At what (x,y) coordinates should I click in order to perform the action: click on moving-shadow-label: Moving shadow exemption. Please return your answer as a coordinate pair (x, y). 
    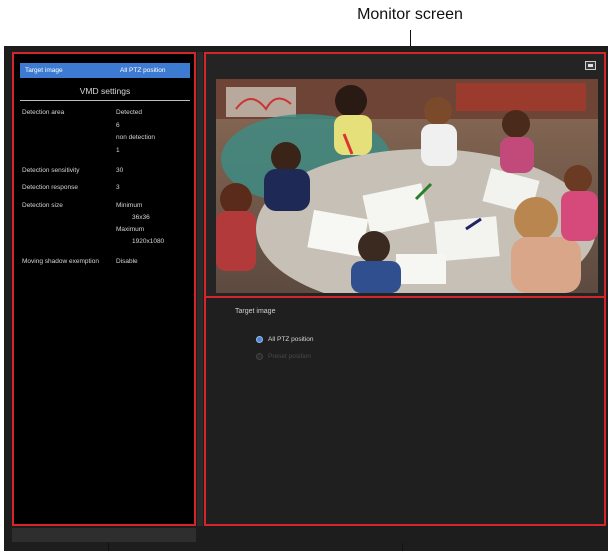
    Looking at the image, I should click on (60, 261).